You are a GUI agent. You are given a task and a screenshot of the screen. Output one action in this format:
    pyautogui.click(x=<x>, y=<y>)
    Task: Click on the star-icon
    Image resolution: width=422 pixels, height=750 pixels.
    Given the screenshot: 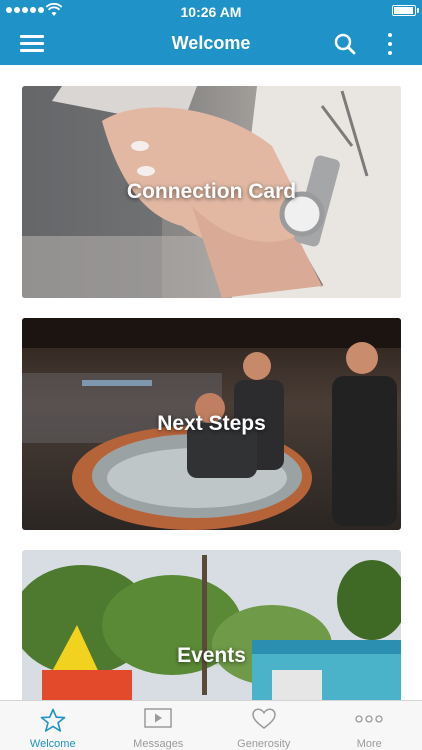 What is the action you would take?
    pyautogui.click(x=53, y=720)
    